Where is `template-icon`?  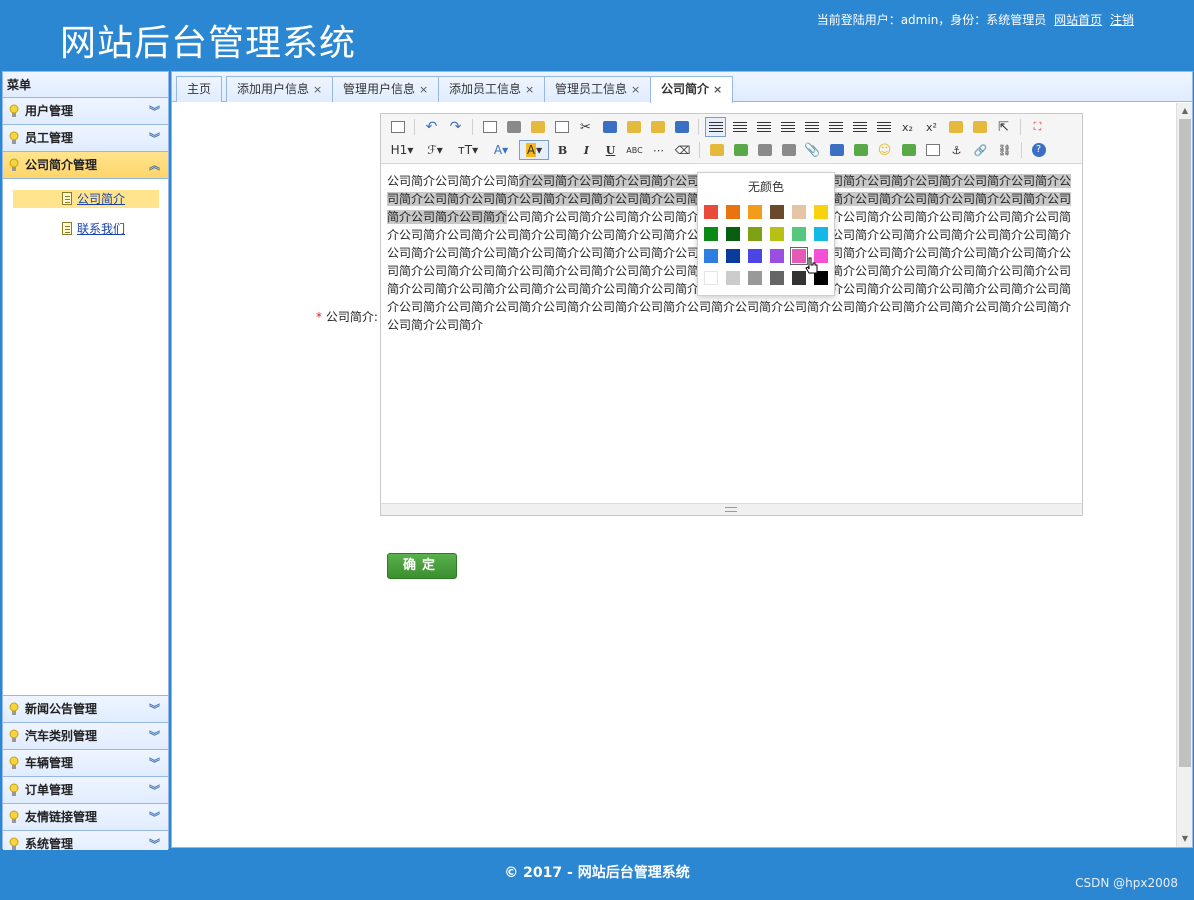
template-icon is located at coordinates (537, 127).